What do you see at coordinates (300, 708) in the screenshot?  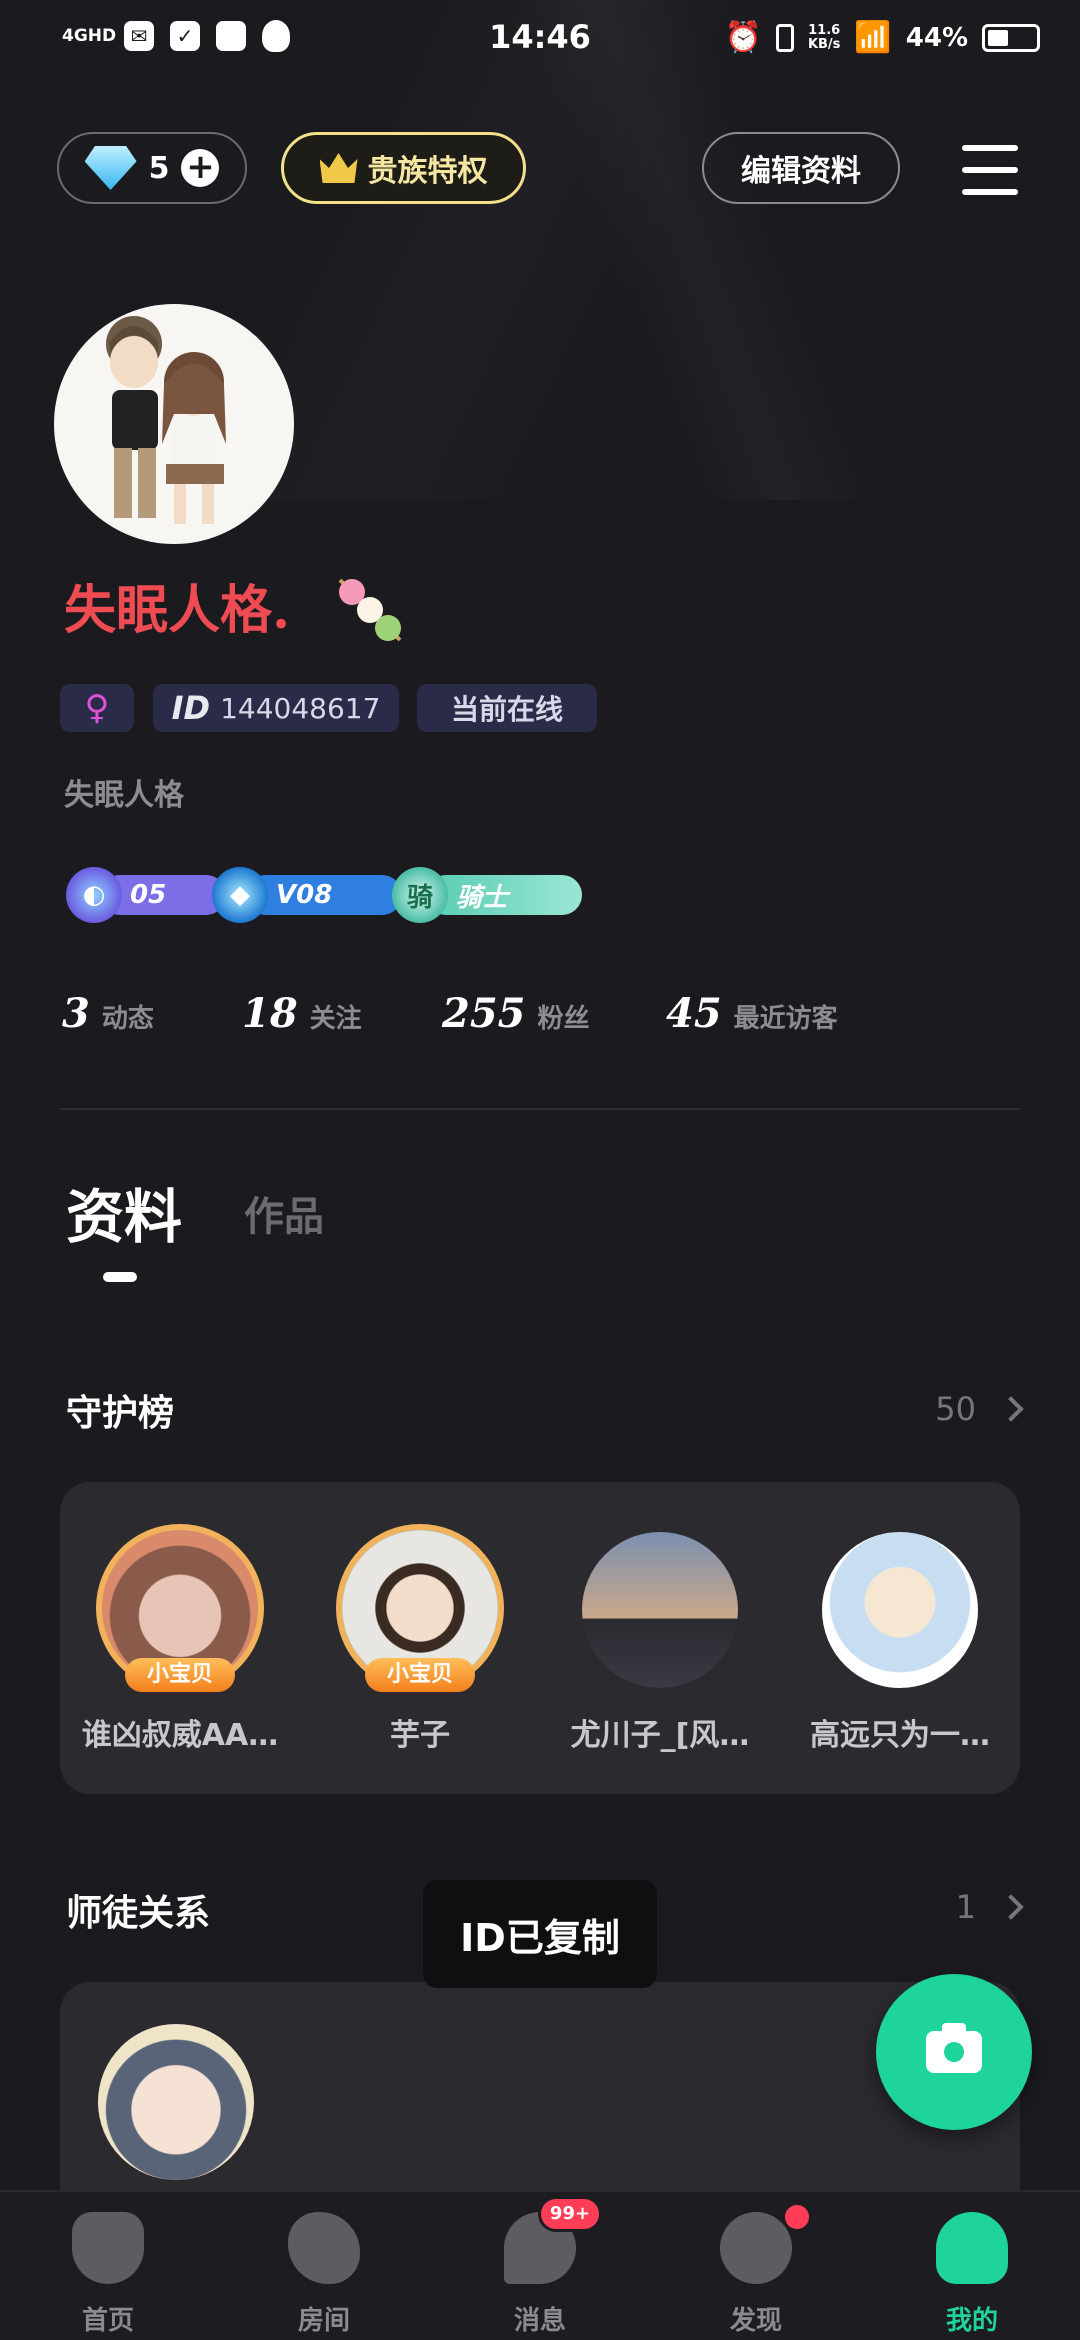 I see `id-value: 144048617` at bounding box center [300, 708].